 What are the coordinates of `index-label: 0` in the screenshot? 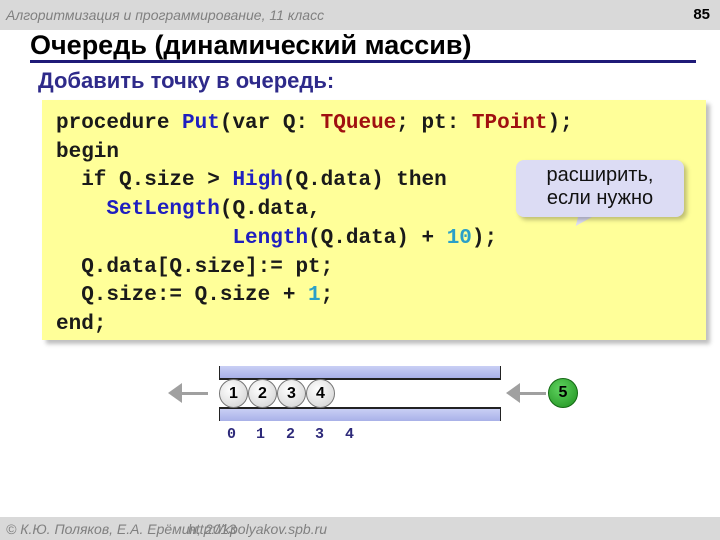 It's located at (232, 434).